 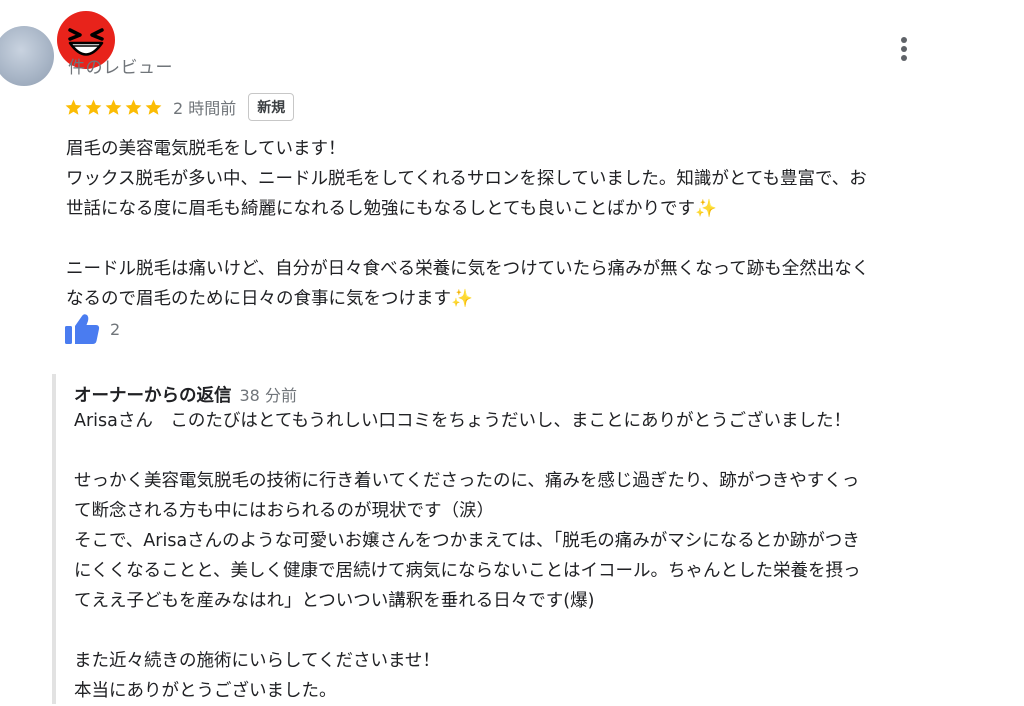 What do you see at coordinates (271, 107) in the screenshot?
I see `new-badge: 新規` at bounding box center [271, 107].